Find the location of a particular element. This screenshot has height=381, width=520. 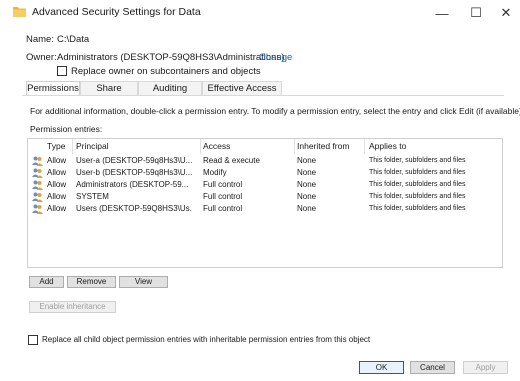

column-type: Type is located at coordinates (56, 146).